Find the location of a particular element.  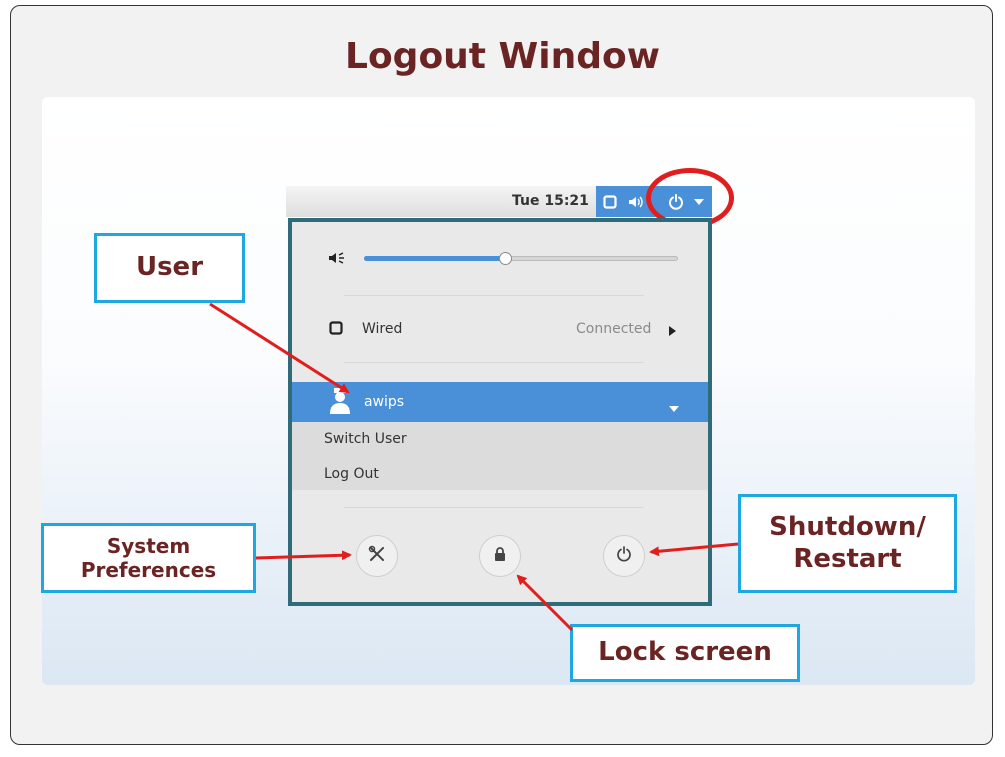

shutdown-restart-arrow is located at coordinates (694, 549).